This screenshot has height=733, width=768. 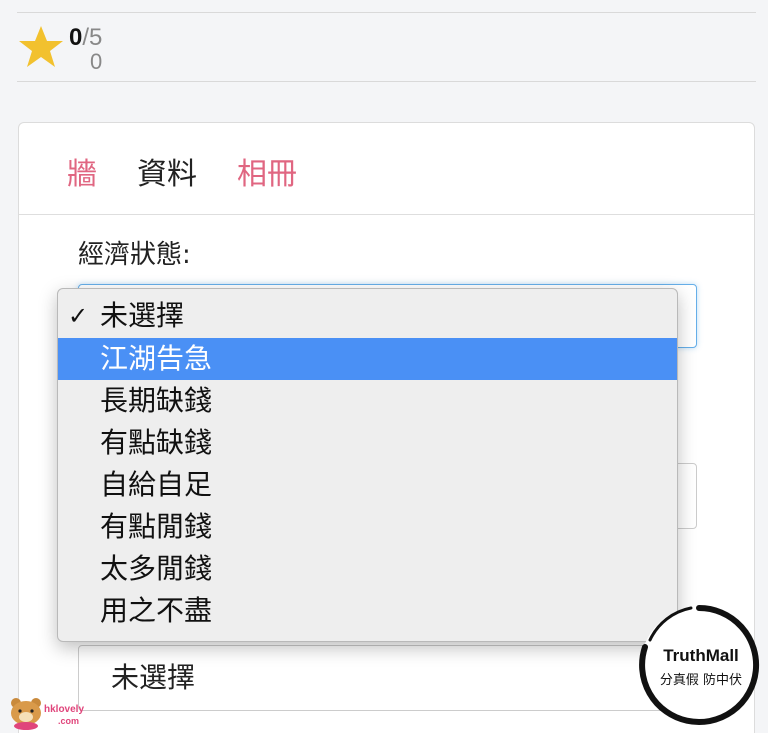 What do you see at coordinates (701, 680) in the screenshot?
I see `truthmall-subtitle: 分真假 防中伏` at bounding box center [701, 680].